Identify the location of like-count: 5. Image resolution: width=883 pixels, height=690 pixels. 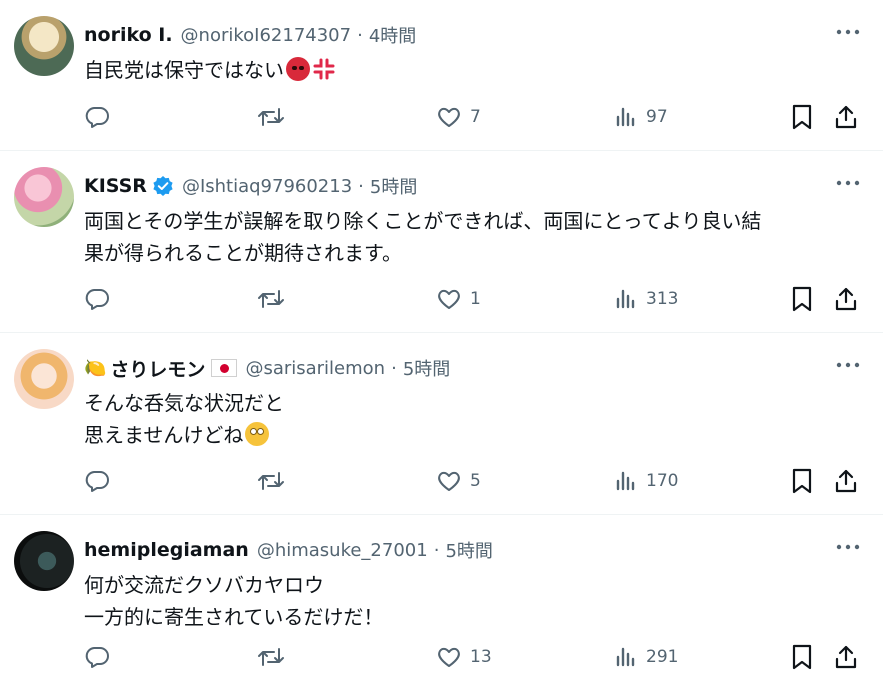
(475, 481).